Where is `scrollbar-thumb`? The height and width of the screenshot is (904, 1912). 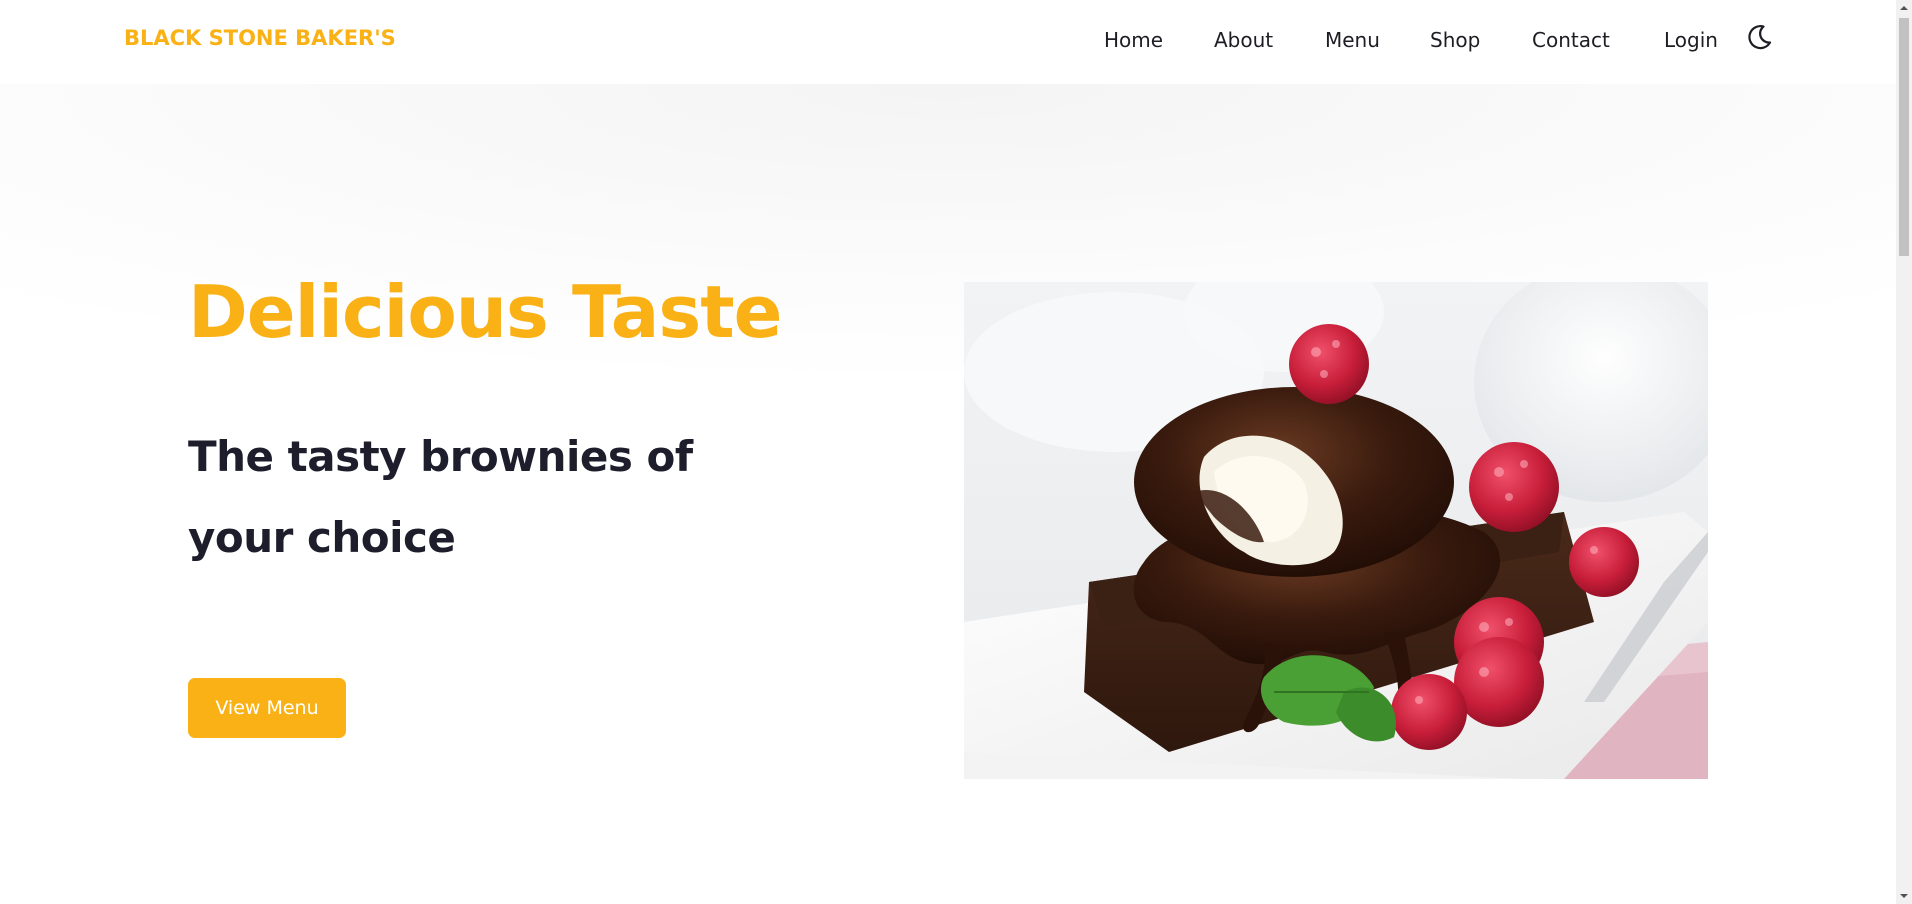
scrollbar-thumb is located at coordinates (1904, 137).